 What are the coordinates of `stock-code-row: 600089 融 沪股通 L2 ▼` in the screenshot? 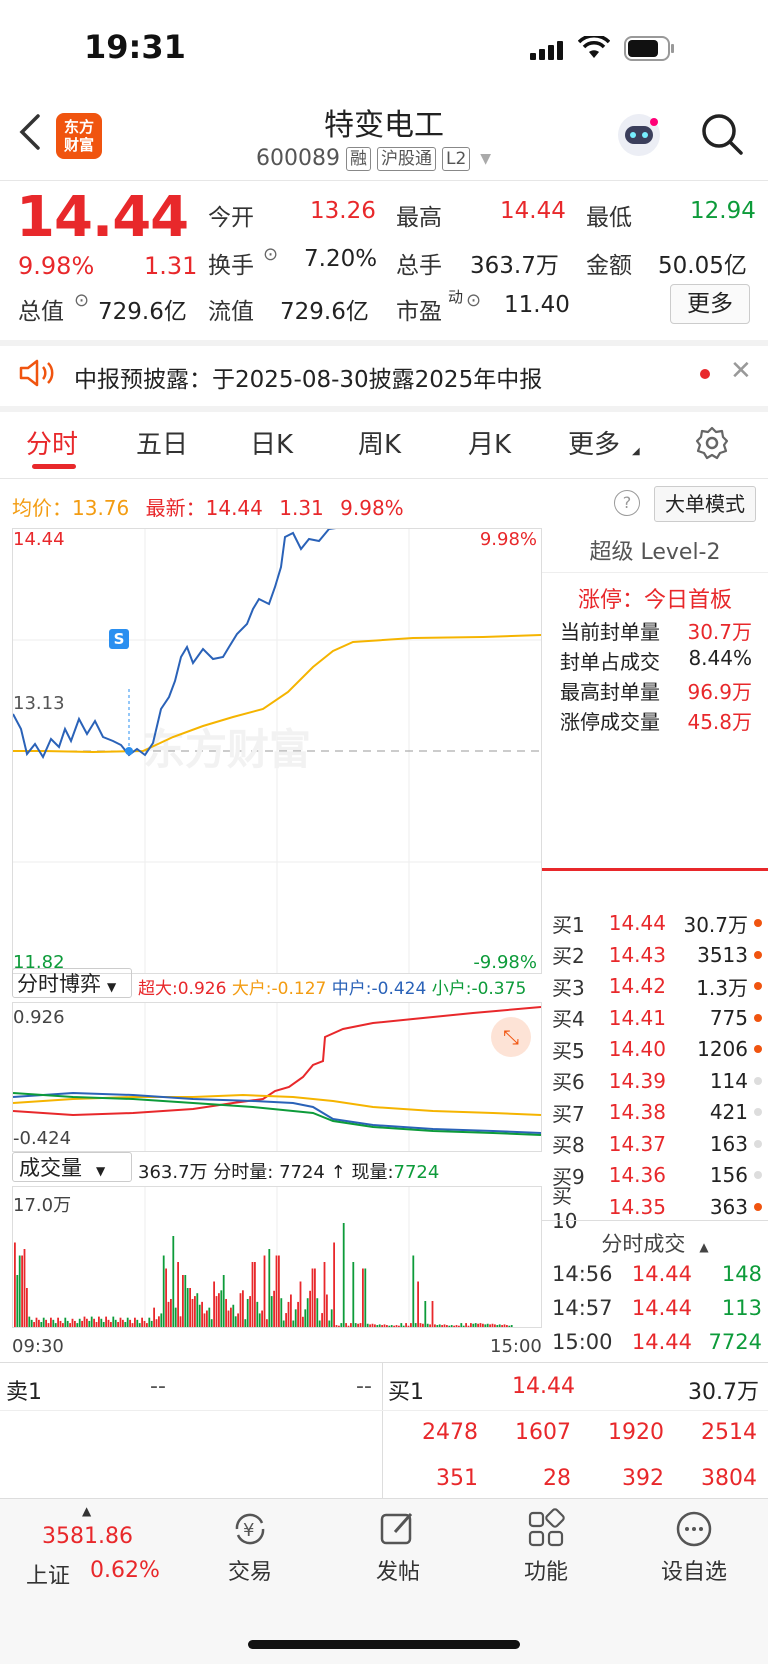 It's located at (373, 158).